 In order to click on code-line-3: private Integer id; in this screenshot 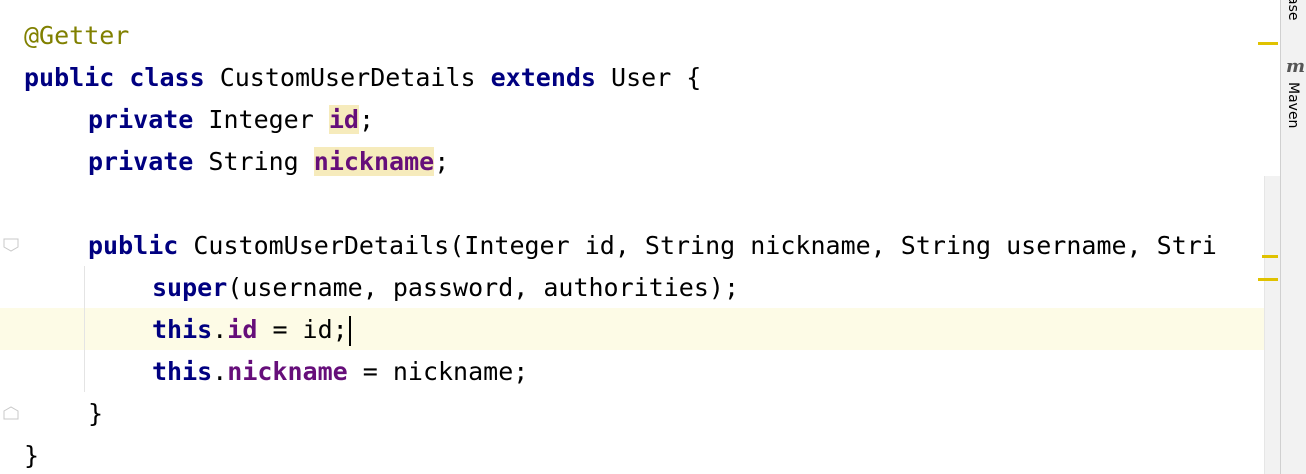, I will do `click(187, 120)`.